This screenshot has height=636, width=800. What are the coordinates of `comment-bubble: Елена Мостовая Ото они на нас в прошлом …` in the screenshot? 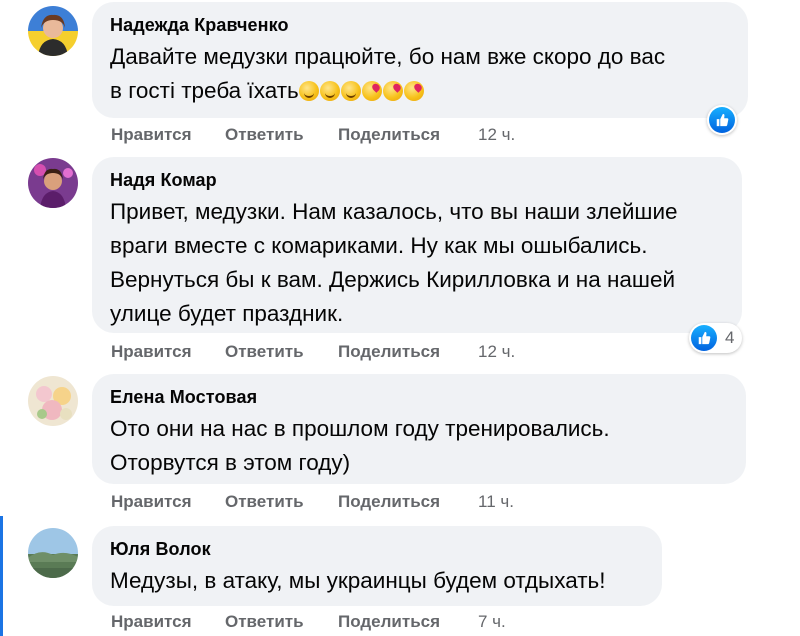 It's located at (419, 429).